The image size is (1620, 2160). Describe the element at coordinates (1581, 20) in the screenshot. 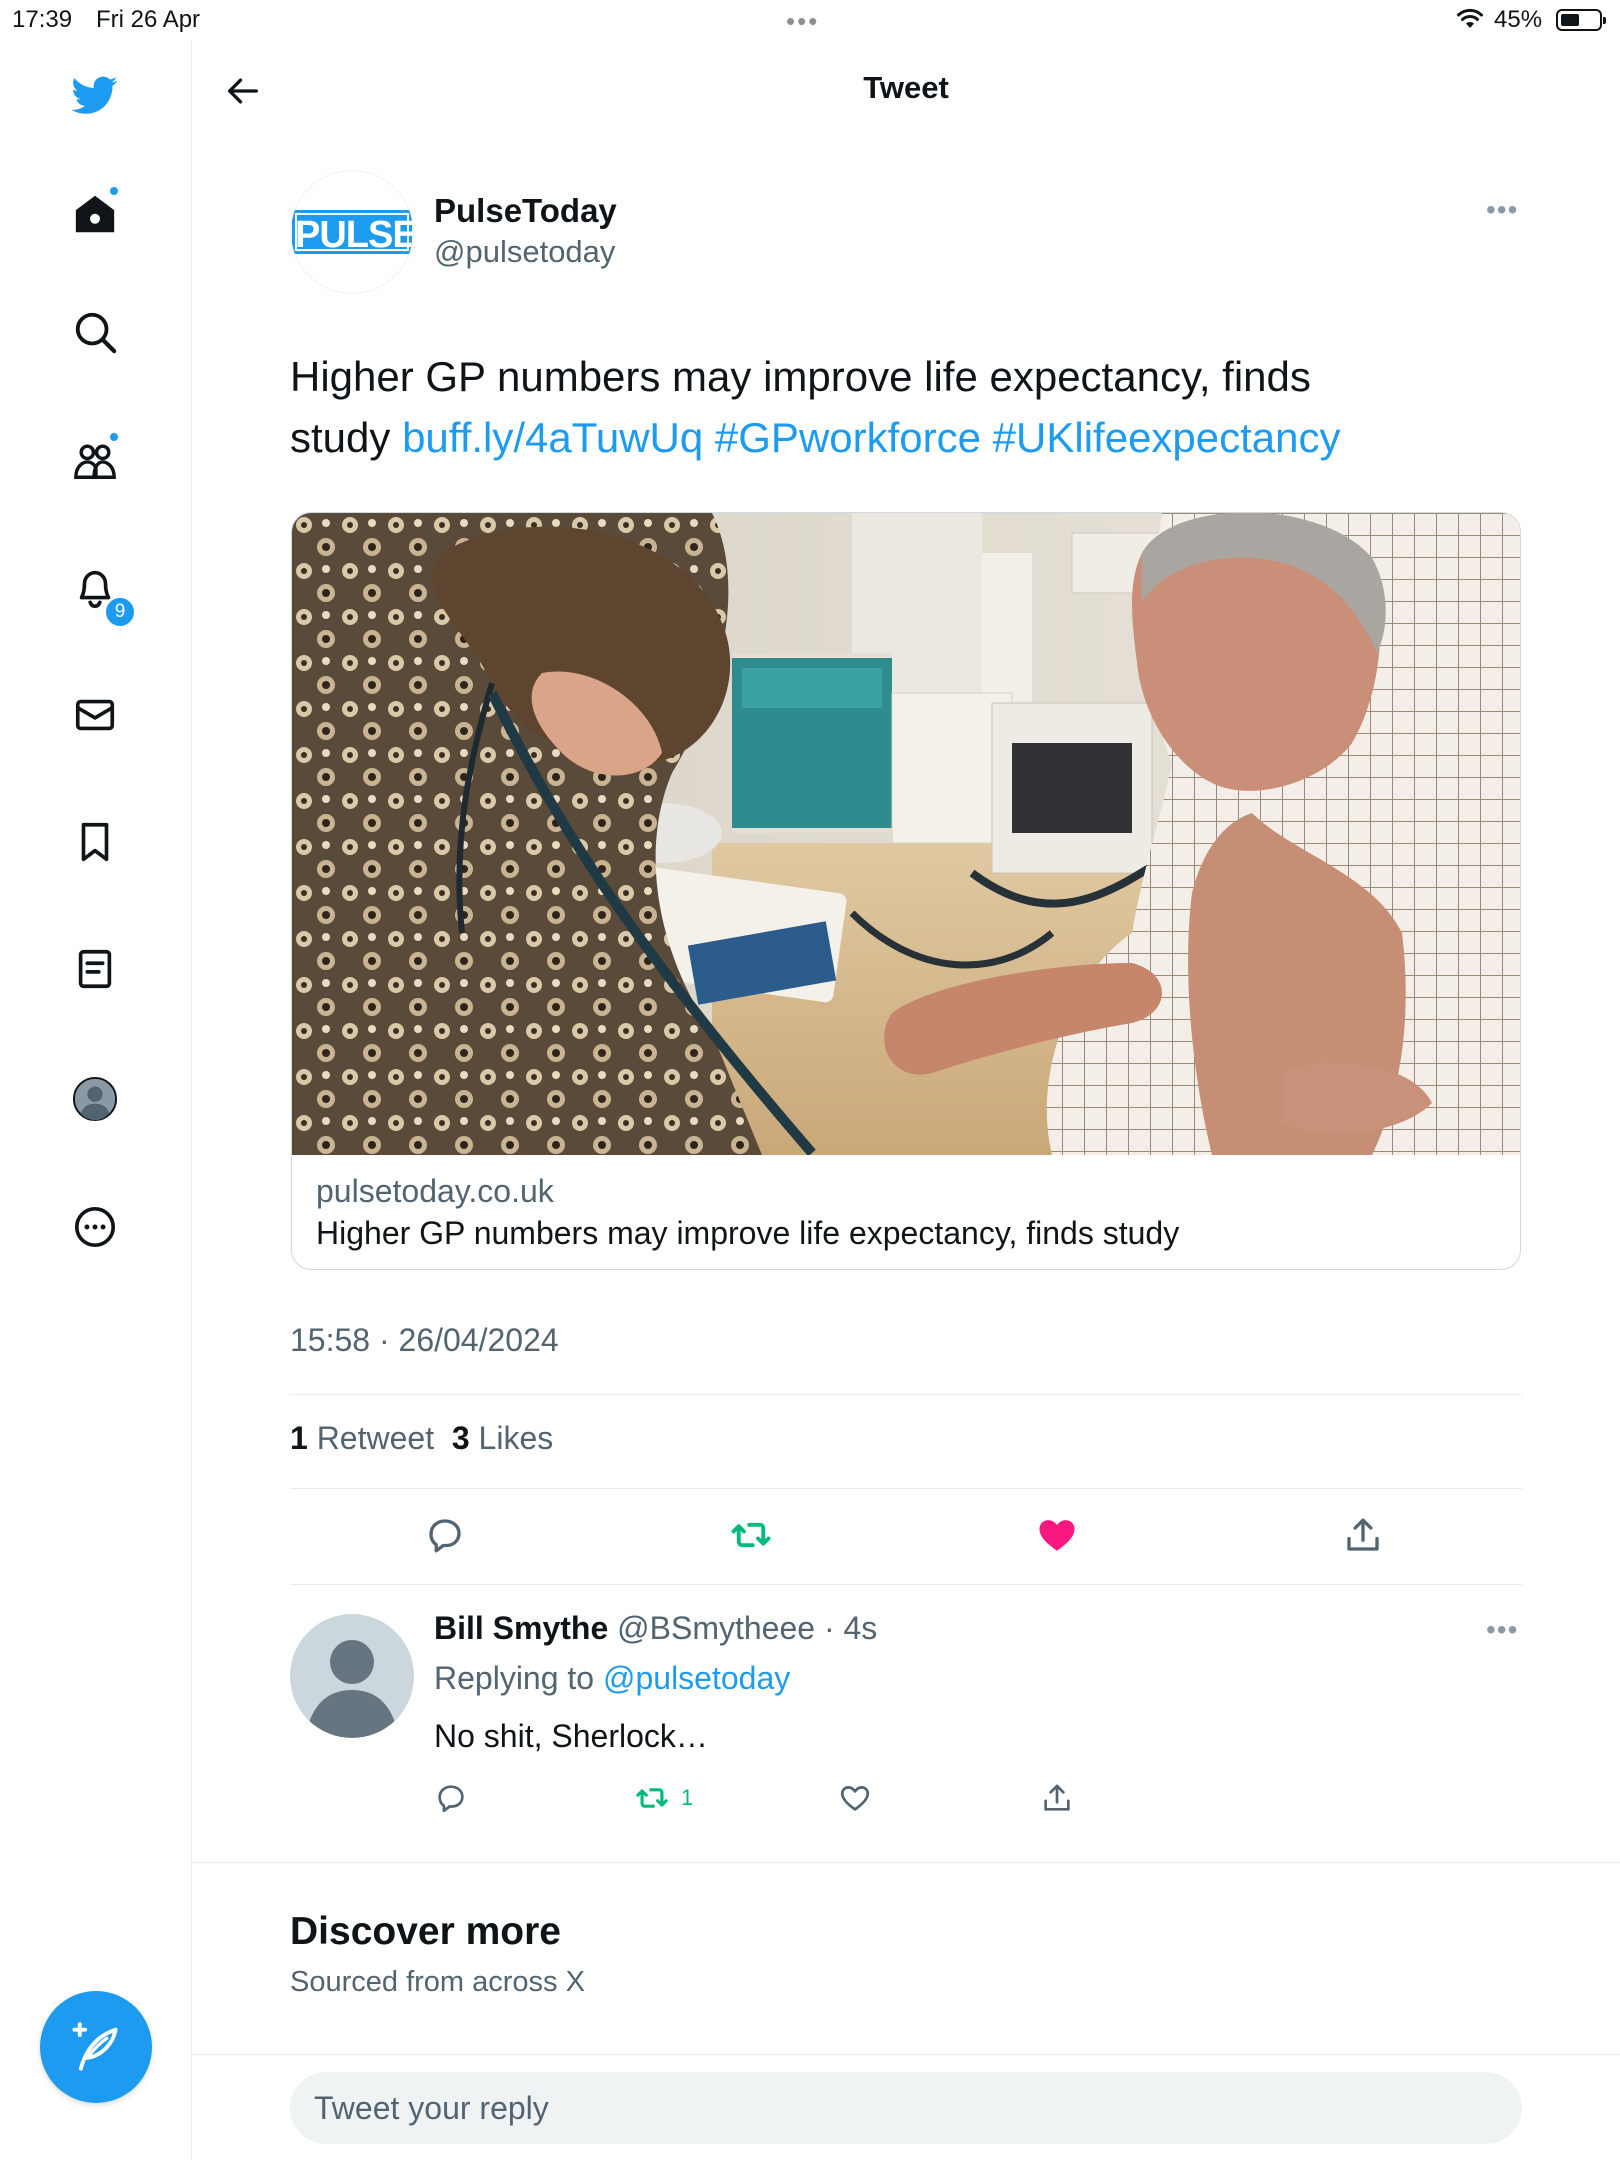

I see `battery-icon` at that location.